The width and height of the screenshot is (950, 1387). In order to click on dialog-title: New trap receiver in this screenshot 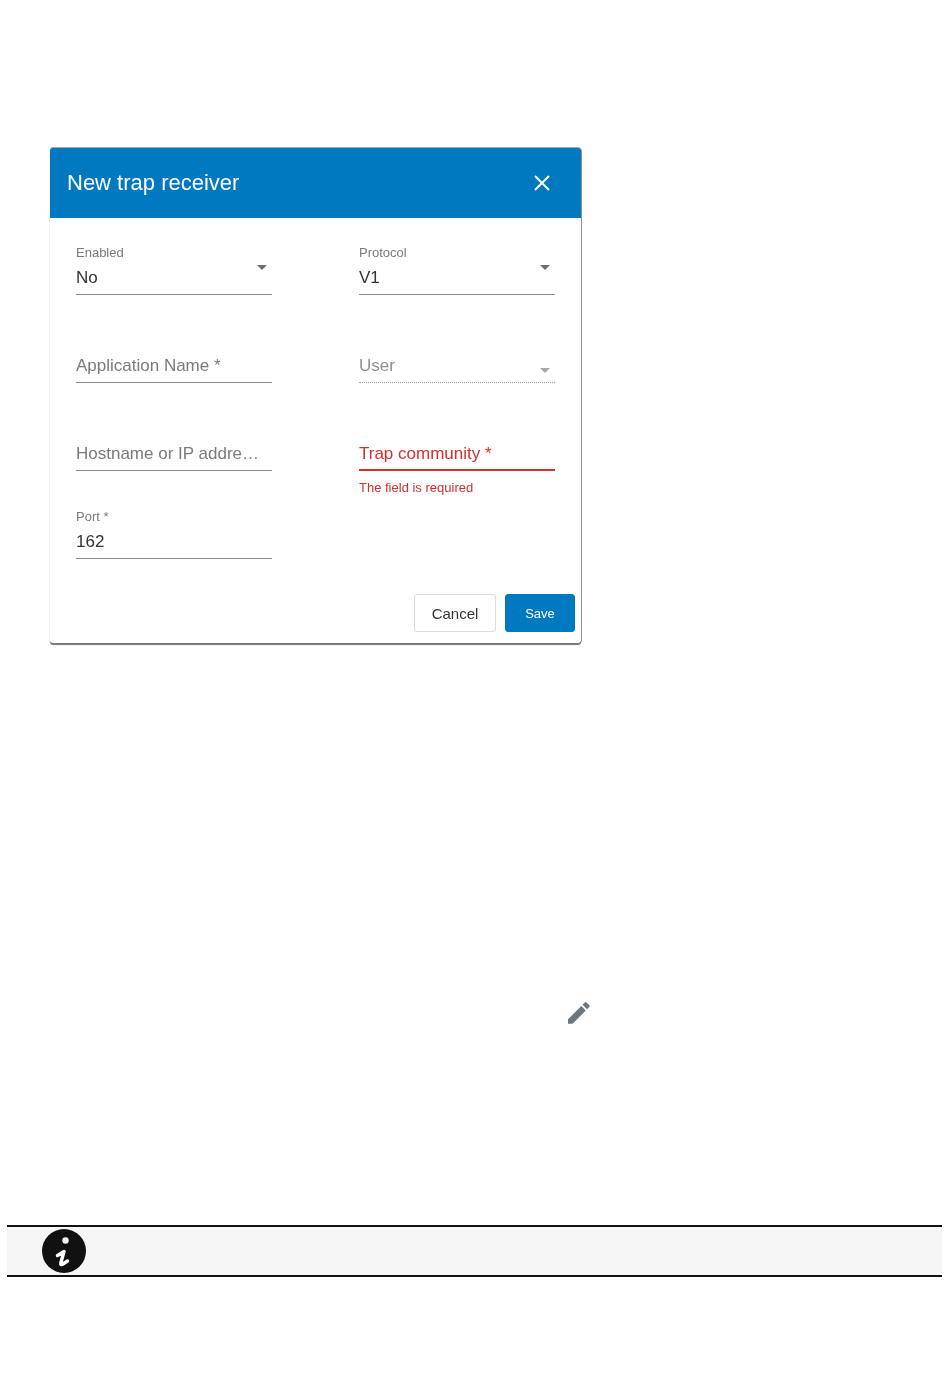, I will do `click(153, 183)`.